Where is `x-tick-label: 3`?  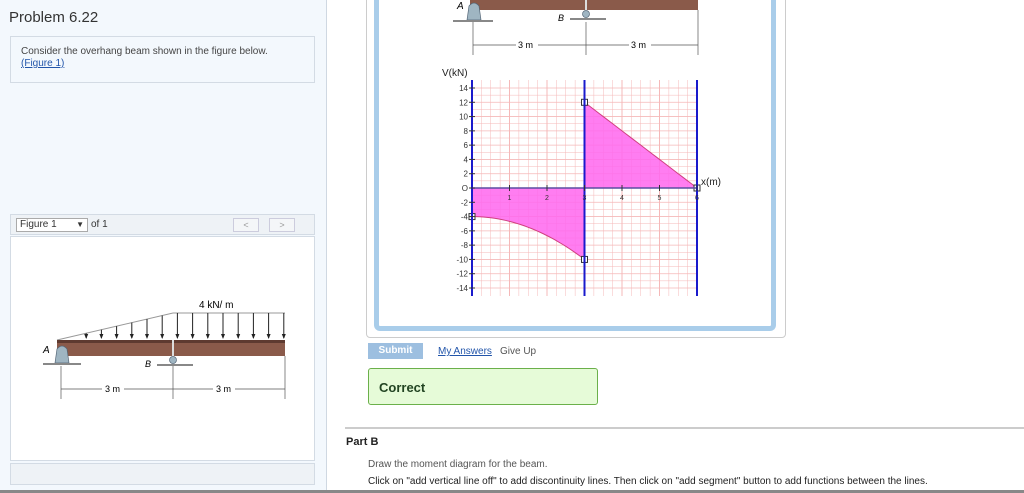
x-tick-label: 3 is located at coordinates (585, 198).